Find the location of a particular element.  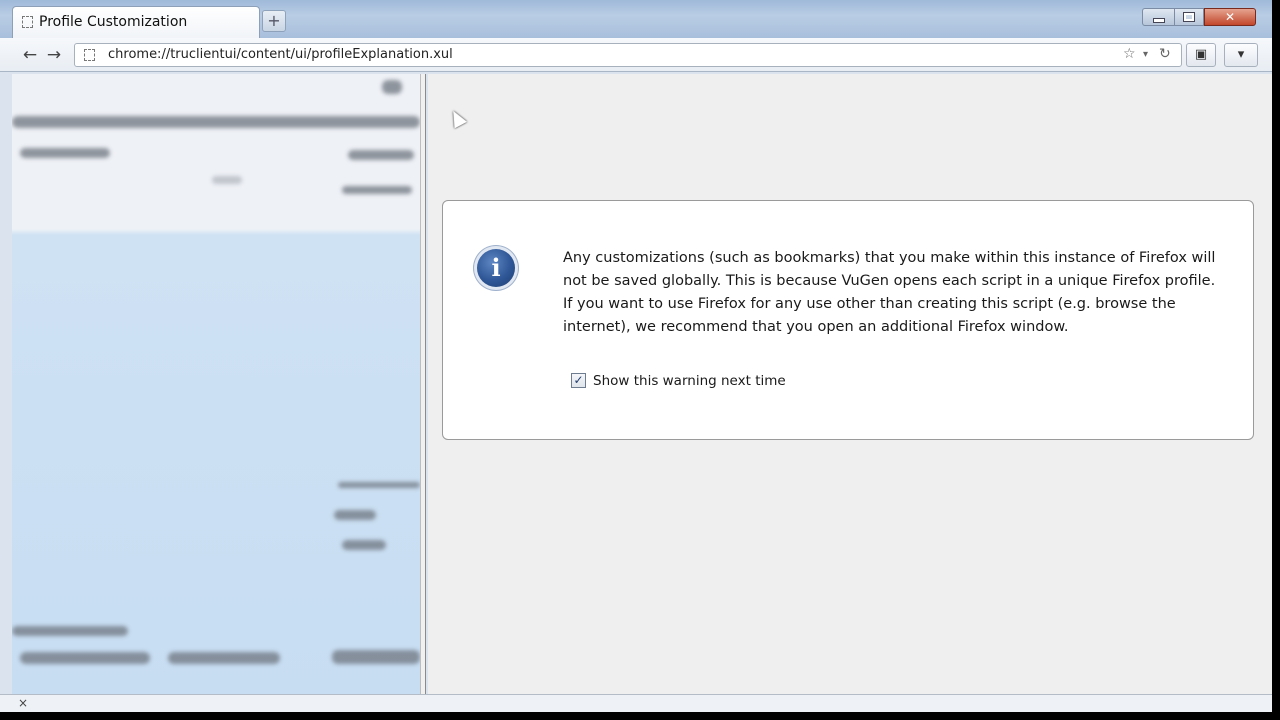

addon-button: ▣ is located at coordinates (1201, 55).